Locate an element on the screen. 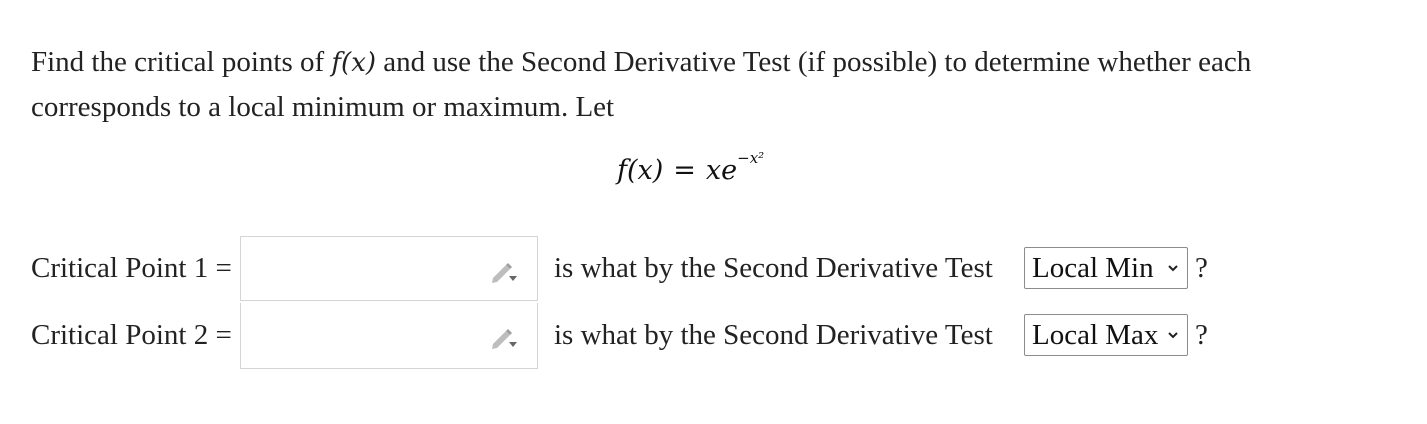  classification-select-1: Local Min is located at coordinates (1106, 268).